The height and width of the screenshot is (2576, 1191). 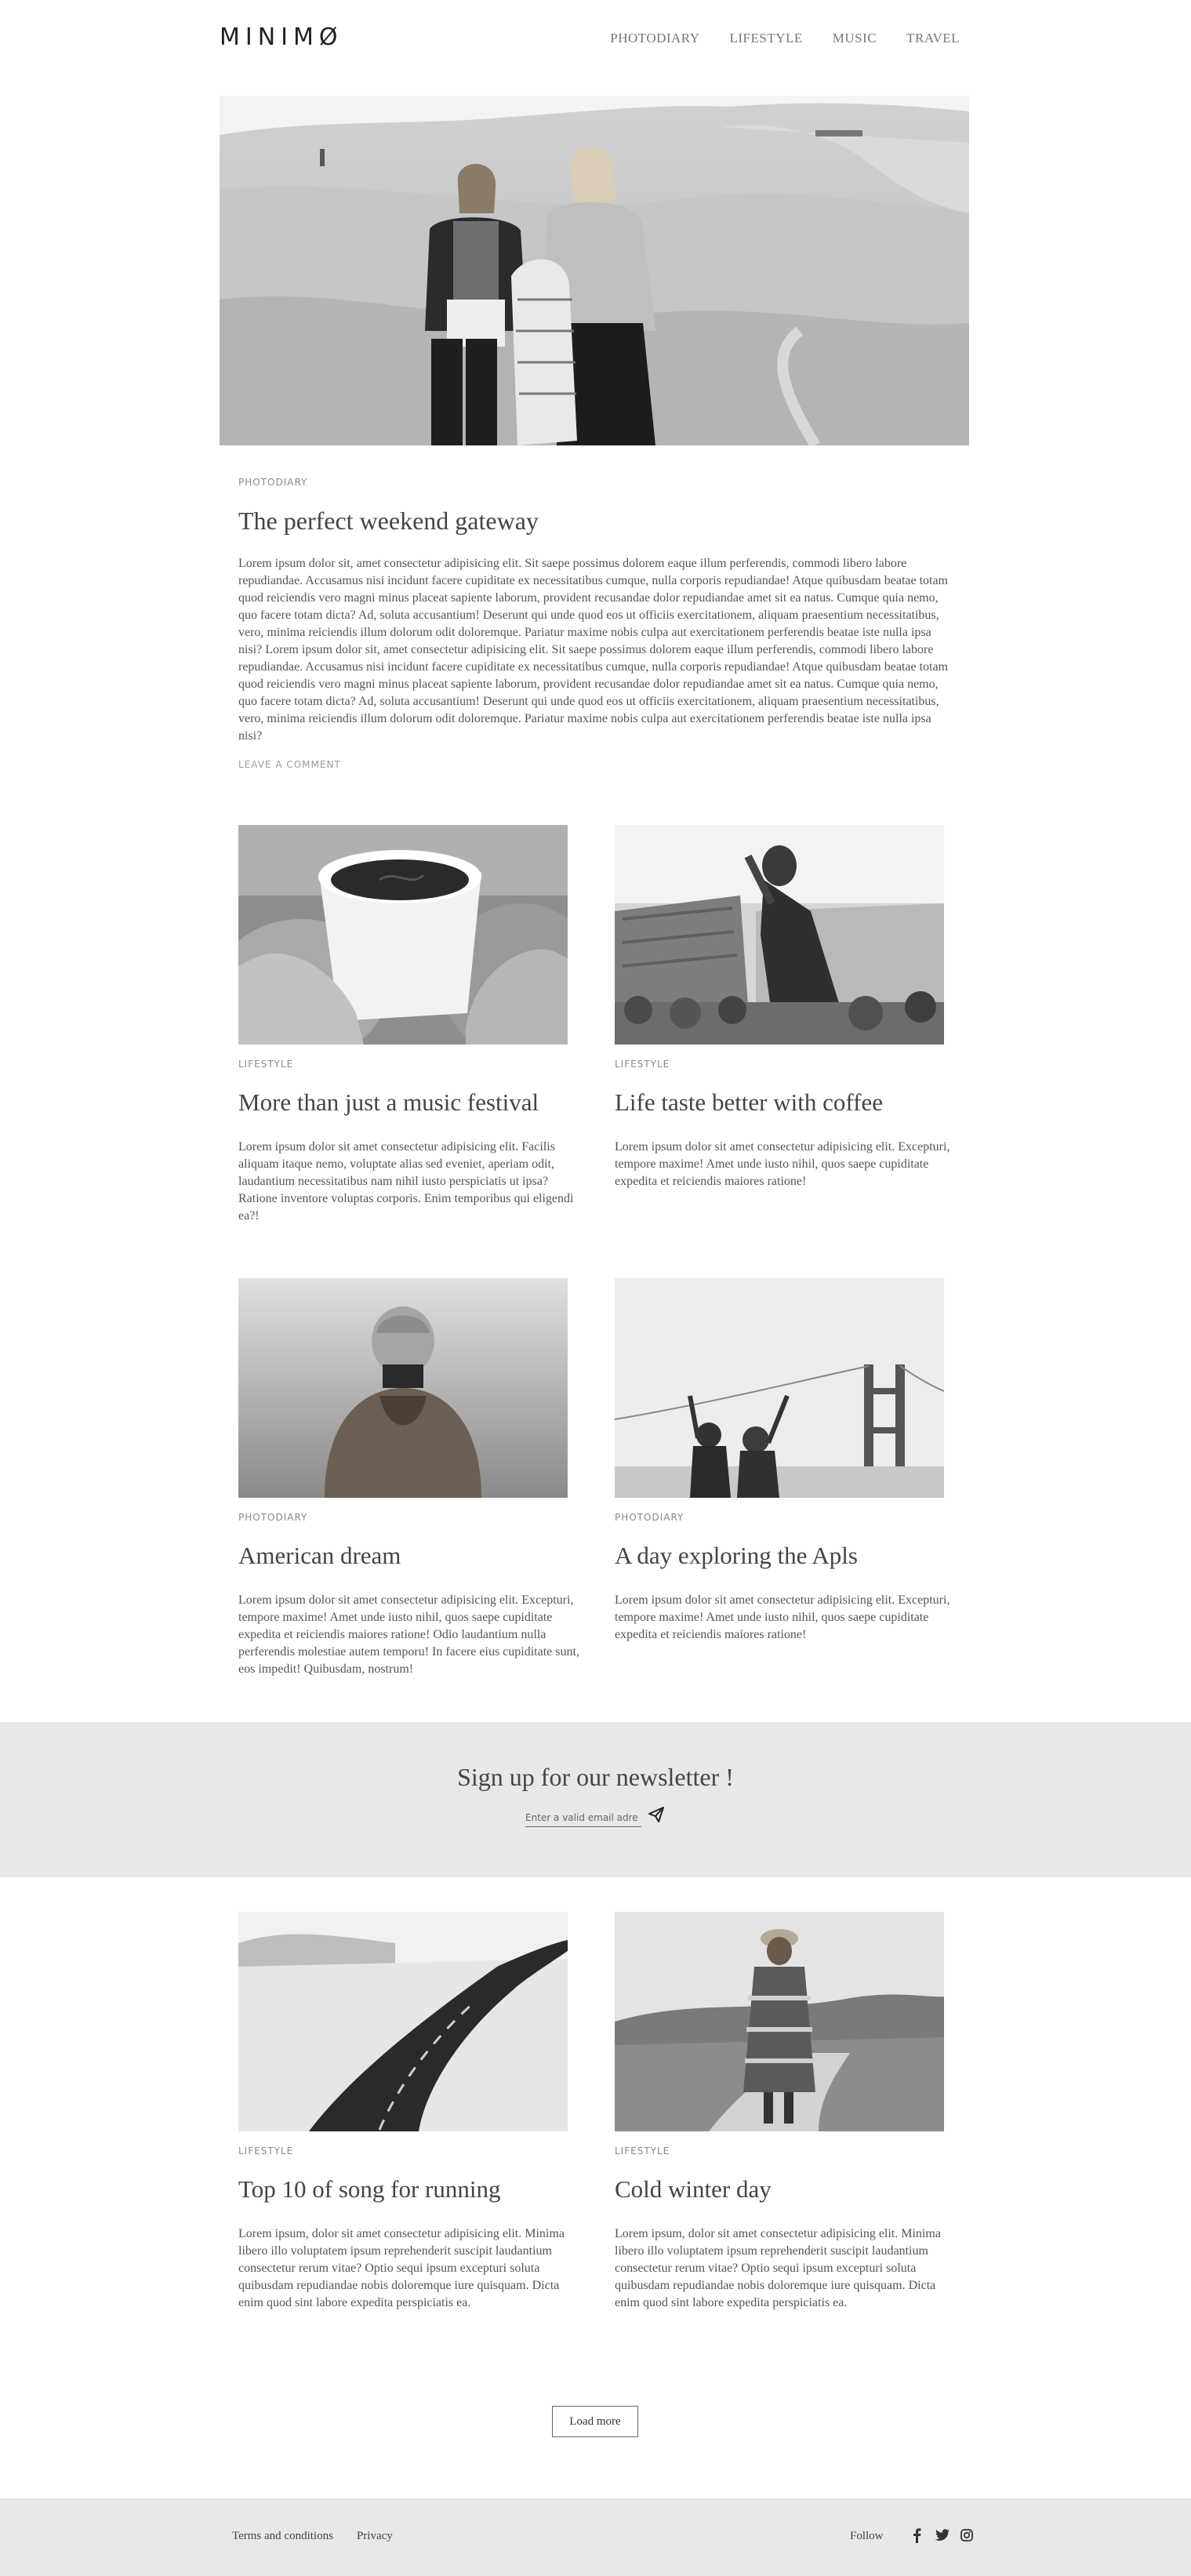 I want to click on site-footer: Terms and conditions Privacy Follow, so click(x=596, y=2537).